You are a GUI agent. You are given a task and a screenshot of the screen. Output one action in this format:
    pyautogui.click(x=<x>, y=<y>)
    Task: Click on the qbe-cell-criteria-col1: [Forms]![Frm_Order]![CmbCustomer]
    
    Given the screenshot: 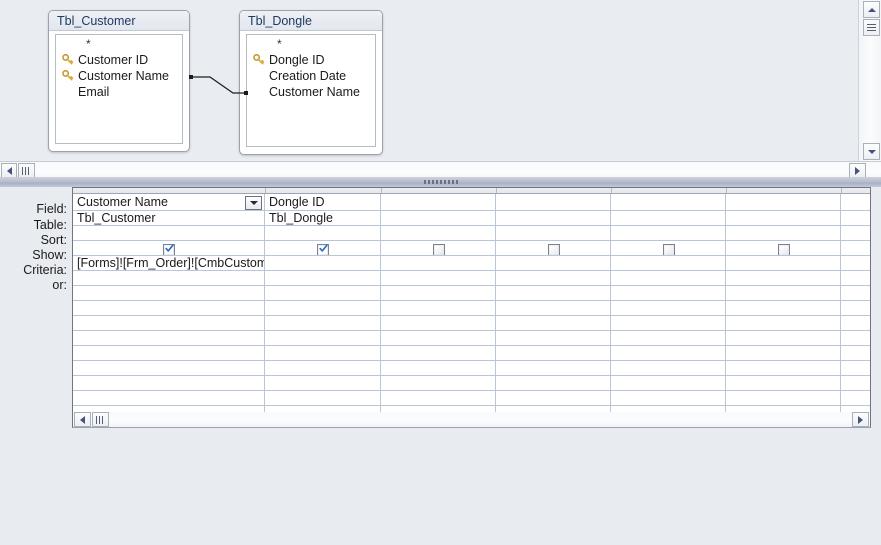 What is the action you would take?
    pyautogui.click(x=169, y=263)
    